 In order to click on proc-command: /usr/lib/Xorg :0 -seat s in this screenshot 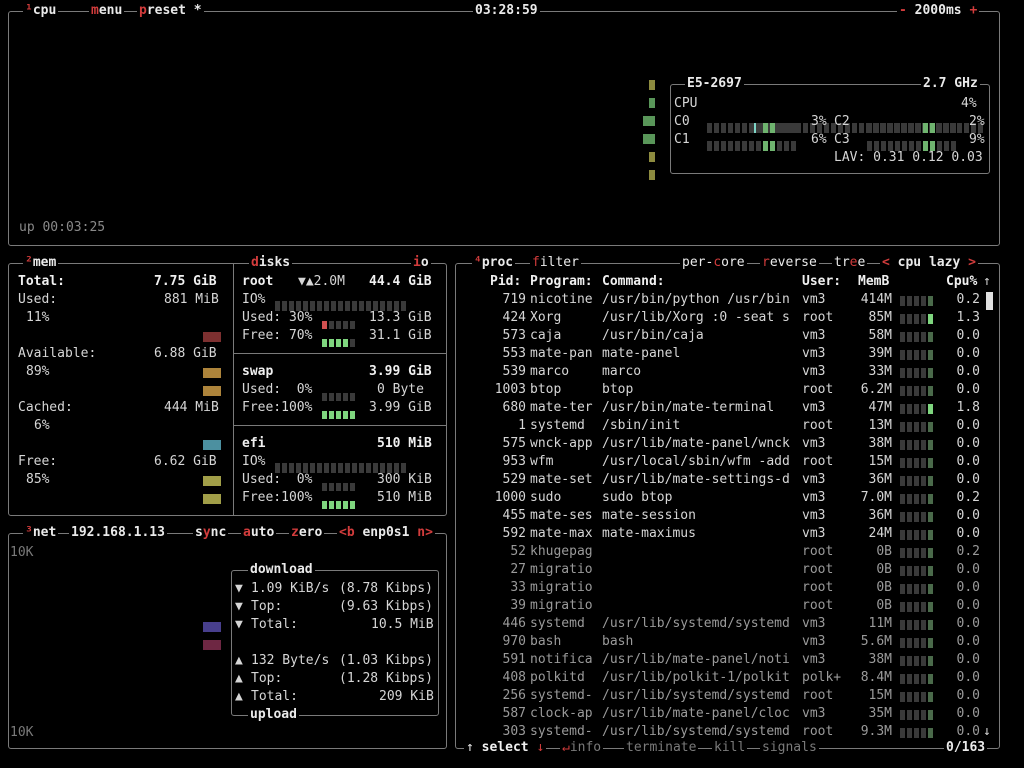, I will do `click(696, 317)`.